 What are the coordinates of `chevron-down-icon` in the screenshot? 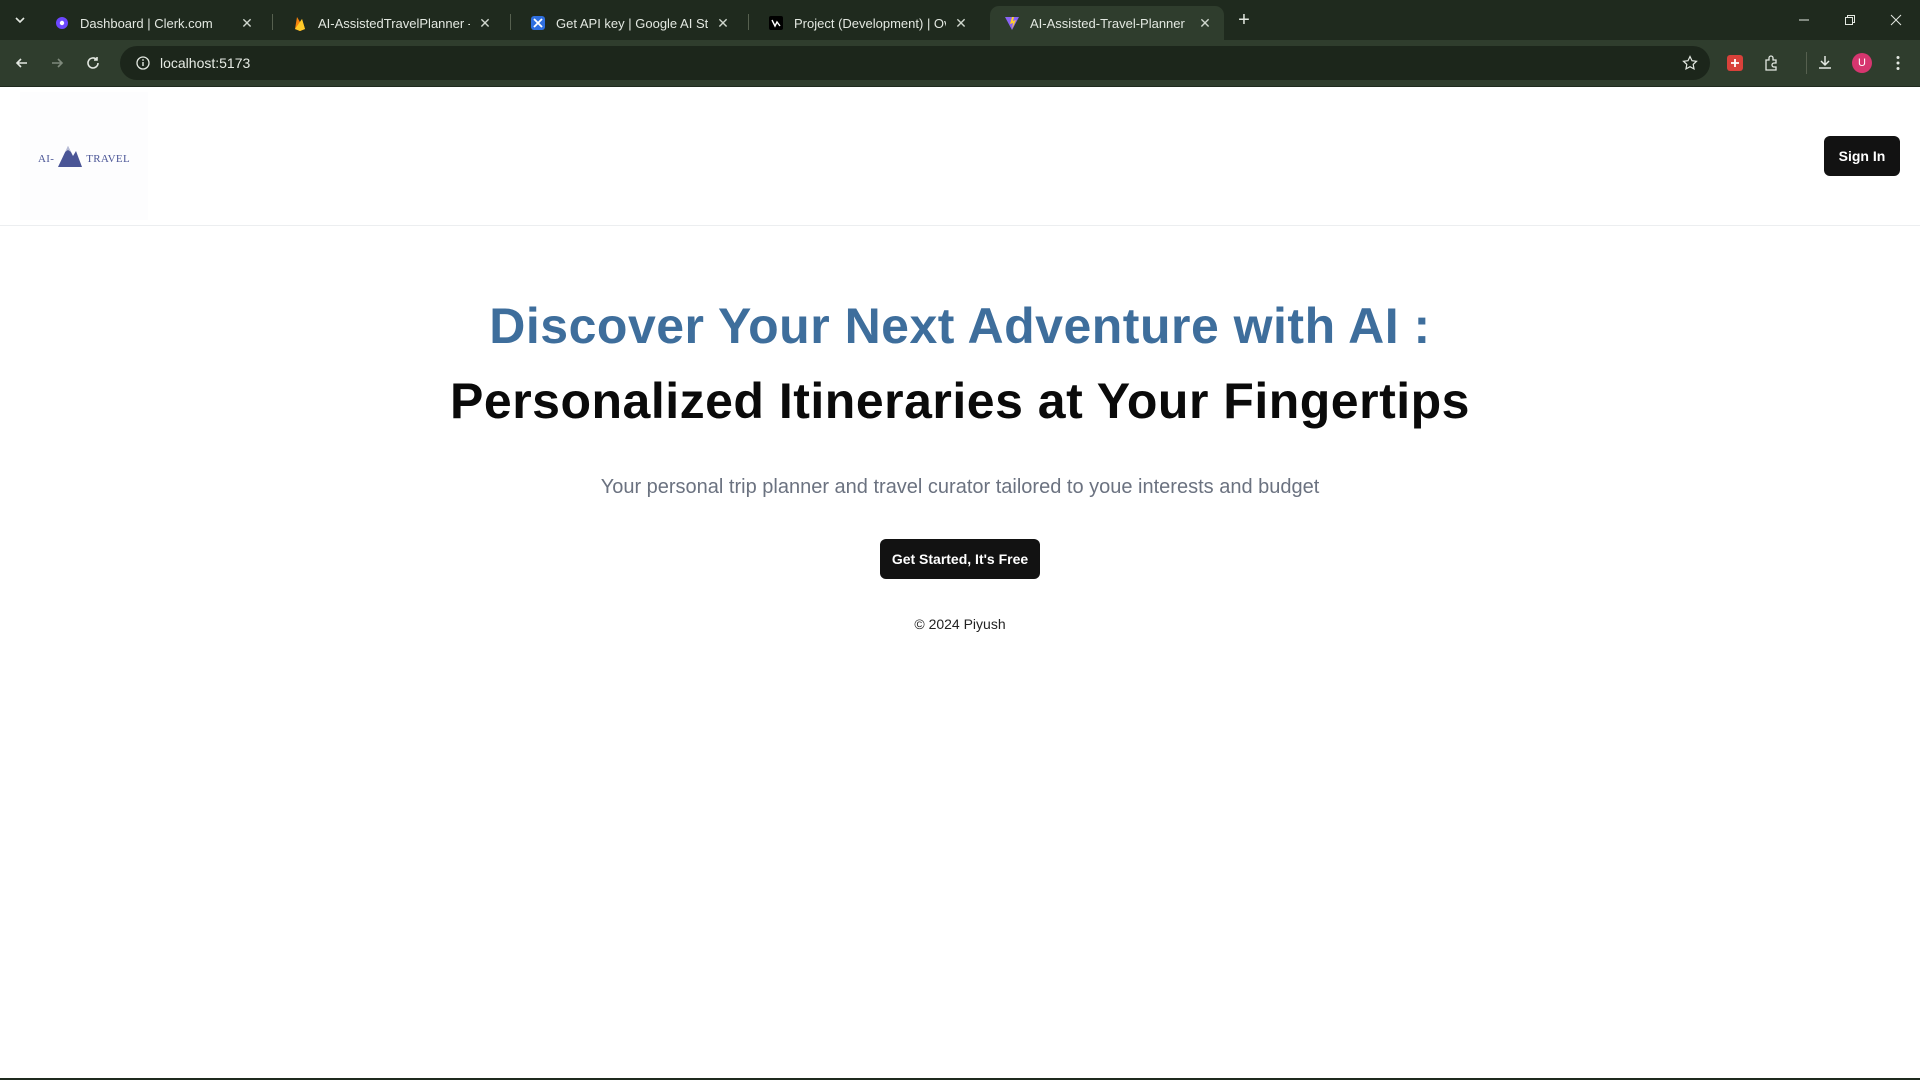 It's located at (20, 20).